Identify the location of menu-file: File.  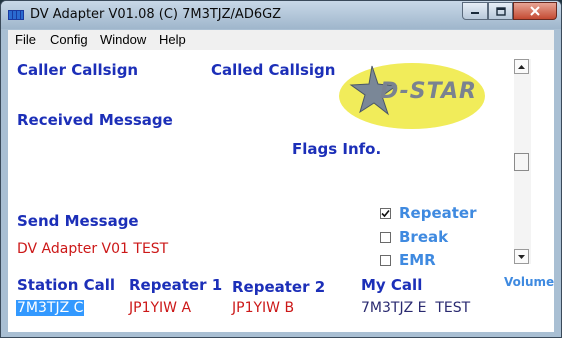
(25, 39).